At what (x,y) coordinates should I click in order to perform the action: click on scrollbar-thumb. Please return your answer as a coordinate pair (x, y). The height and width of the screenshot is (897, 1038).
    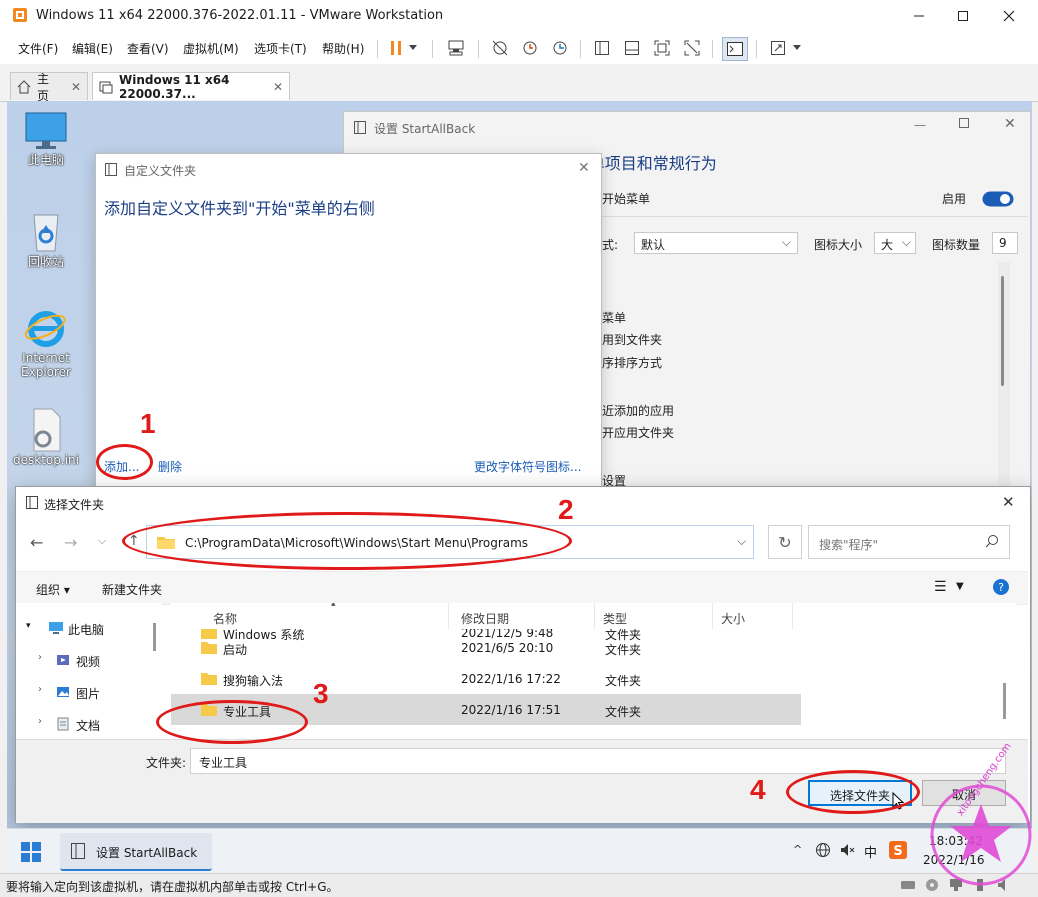
    Looking at the image, I should click on (1002, 331).